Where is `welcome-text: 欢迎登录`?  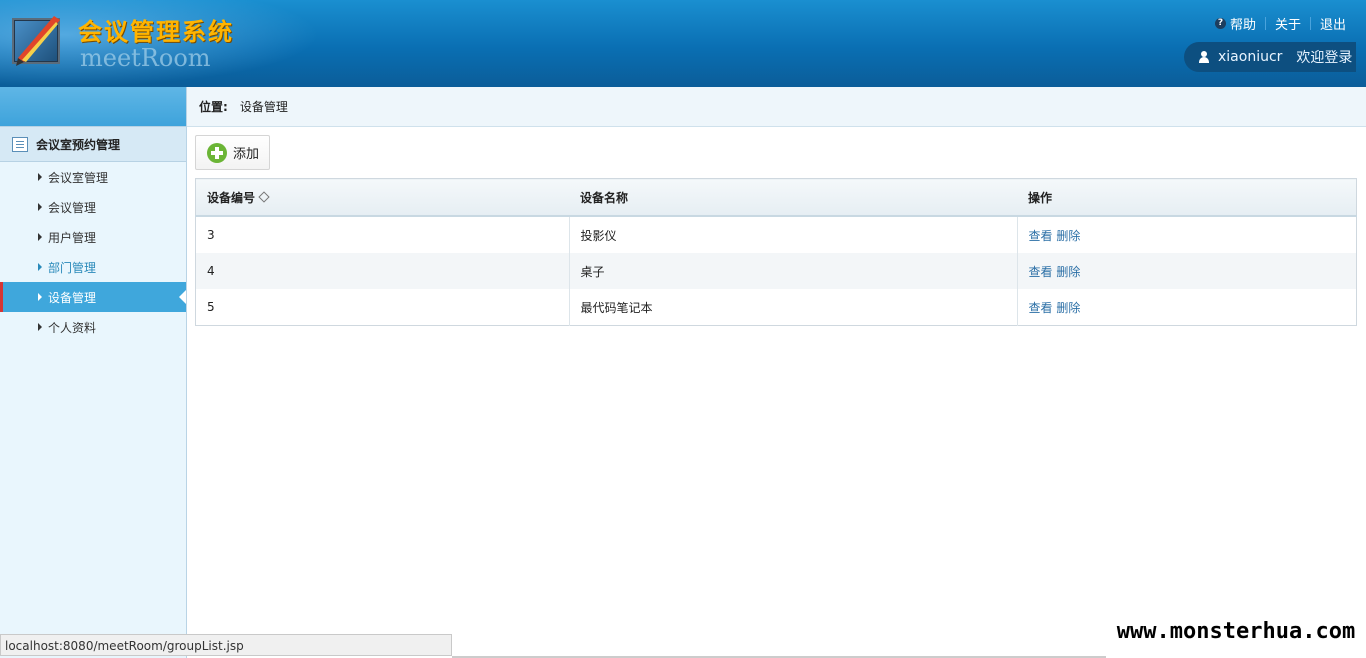 welcome-text: 欢迎登录 is located at coordinates (1324, 58).